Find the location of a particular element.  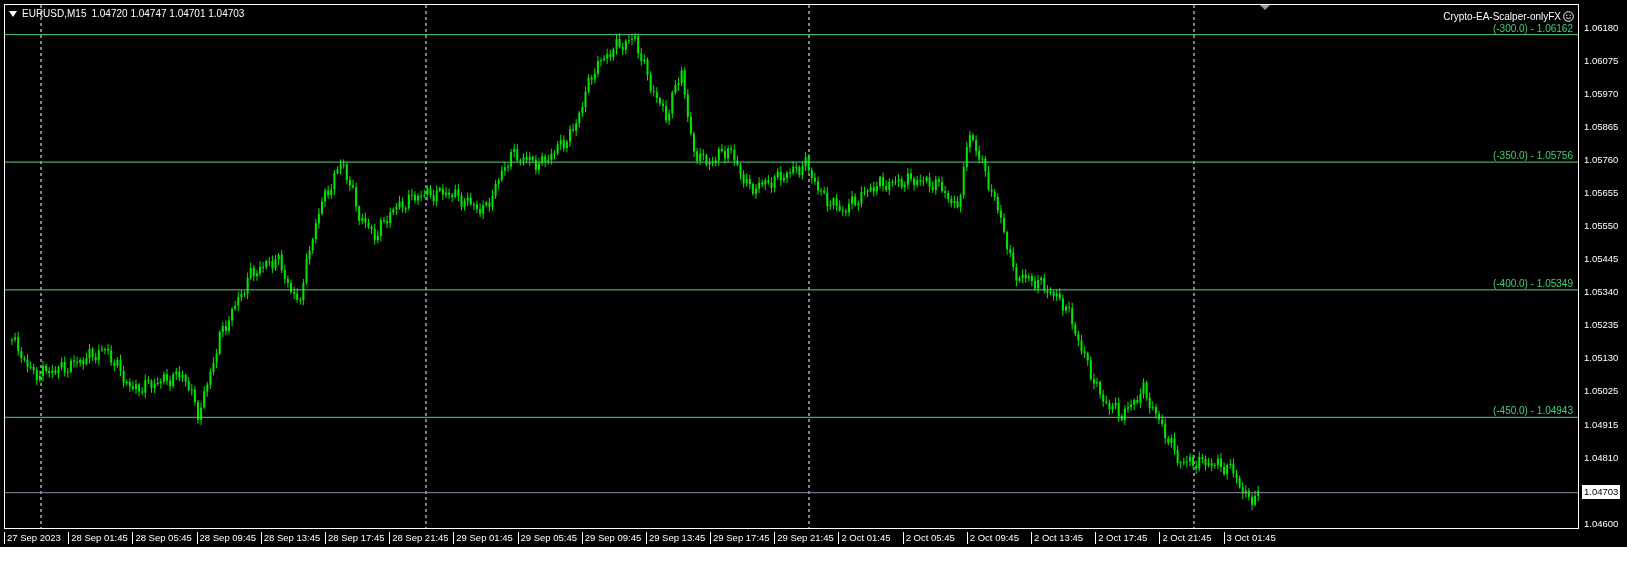

current-price-label: 1.04703 is located at coordinates (1601, 491).